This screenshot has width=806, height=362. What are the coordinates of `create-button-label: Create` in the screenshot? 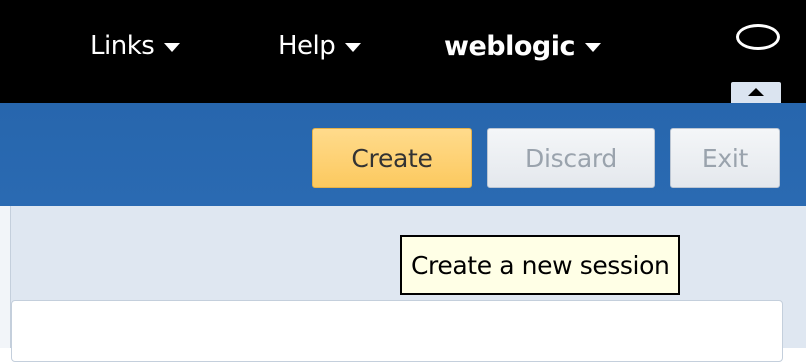 It's located at (392, 158).